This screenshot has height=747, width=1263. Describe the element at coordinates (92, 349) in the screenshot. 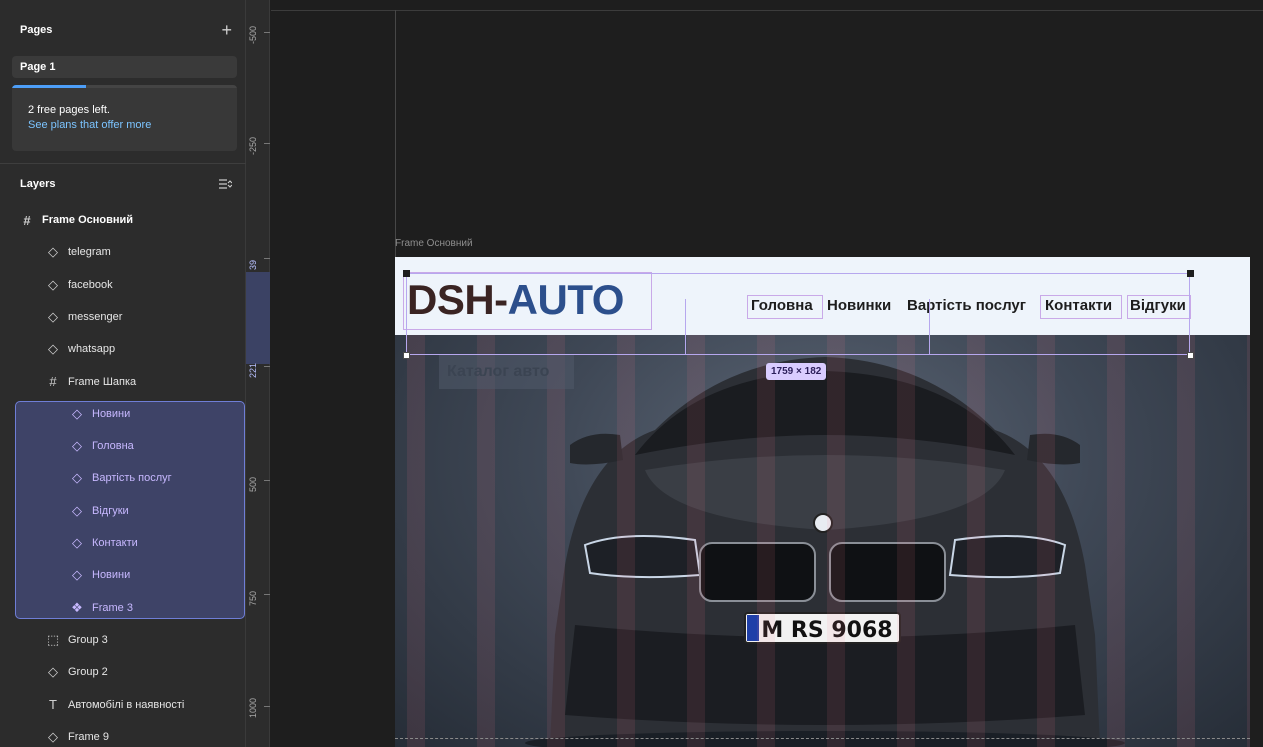

I see `layer-label: whatsapp` at that location.